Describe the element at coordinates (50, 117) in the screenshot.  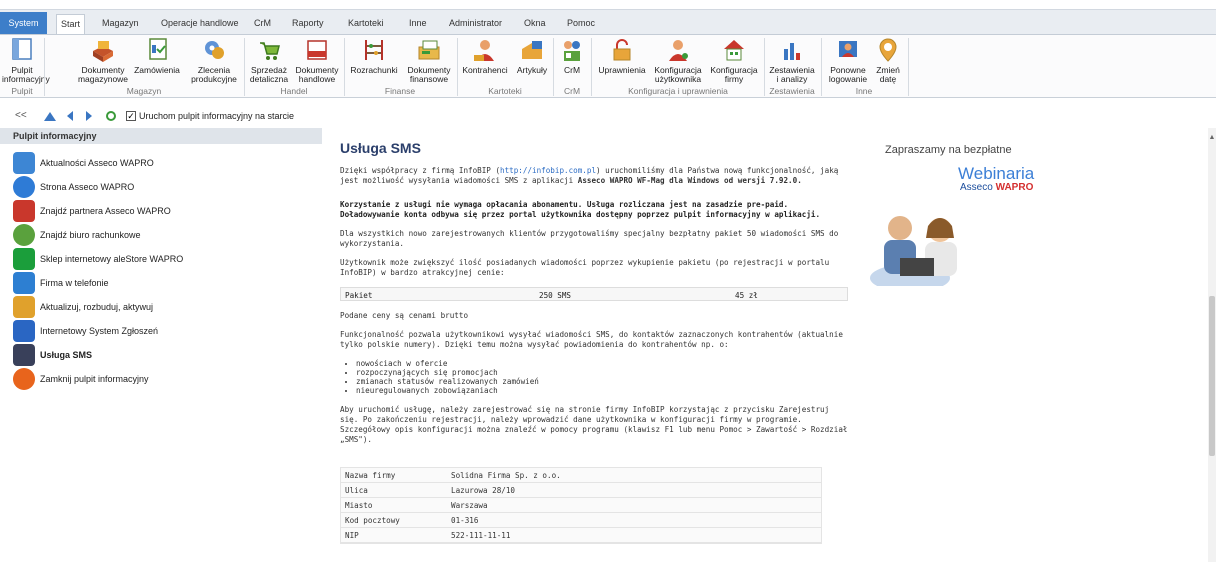
I see `home-icon` at that location.